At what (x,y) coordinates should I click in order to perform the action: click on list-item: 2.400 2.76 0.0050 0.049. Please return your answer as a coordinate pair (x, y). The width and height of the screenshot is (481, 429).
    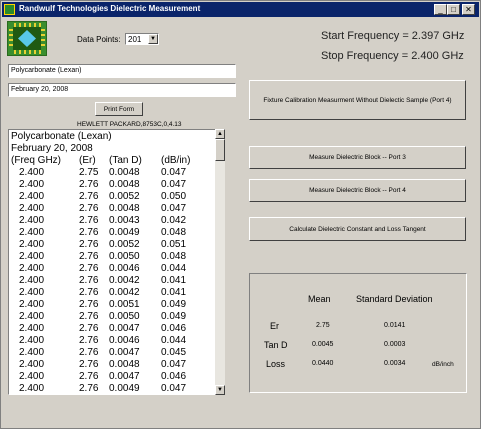
    Looking at the image, I should click on (98, 317).